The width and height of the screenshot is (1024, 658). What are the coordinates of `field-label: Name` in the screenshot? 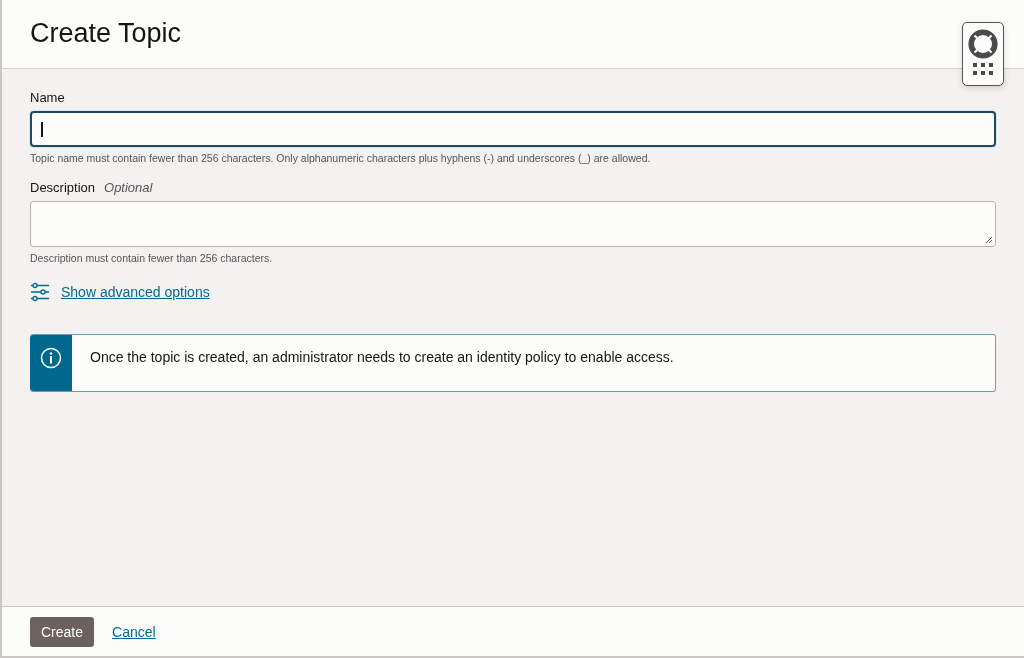 It's located at (47, 97).